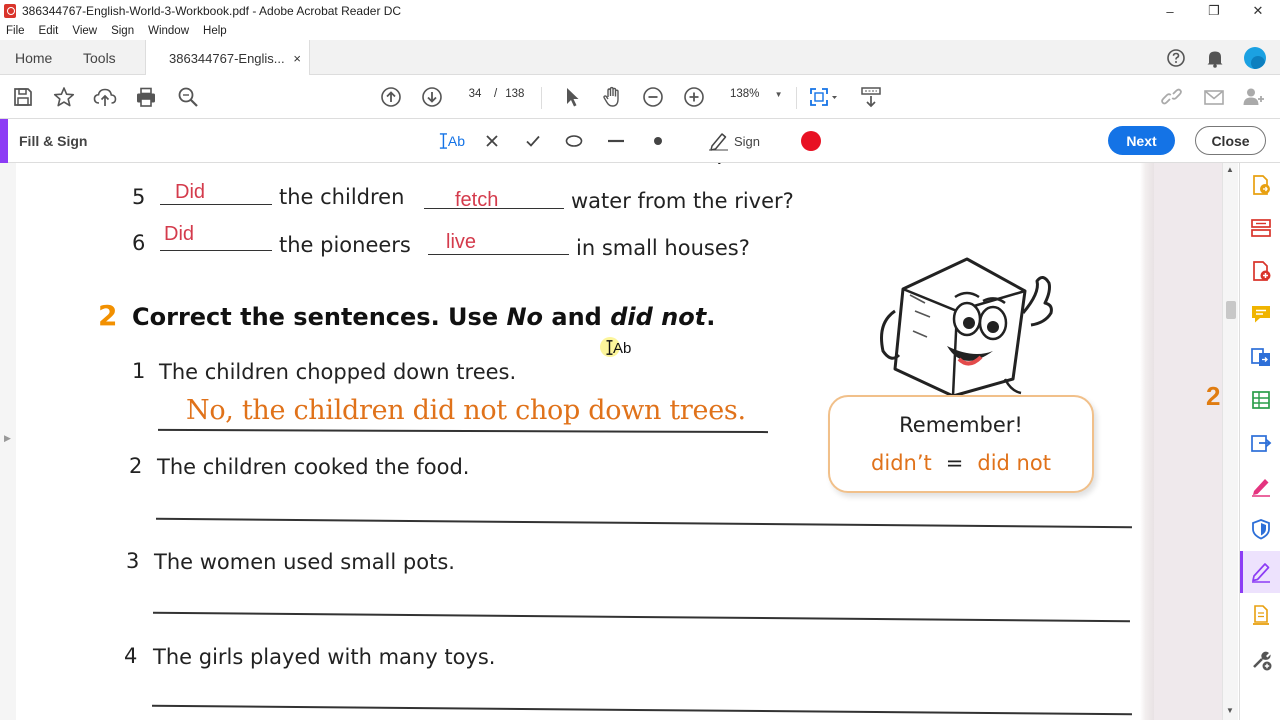 This screenshot has width=1280, height=720. I want to click on checkmark-icon, so click(533, 141).